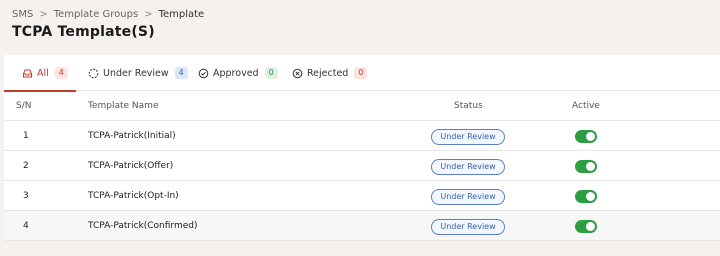 This screenshot has width=720, height=256. Describe the element at coordinates (133, 196) in the screenshot. I see `template-name: TCPA-Patrick(Opt-In)` at that location.